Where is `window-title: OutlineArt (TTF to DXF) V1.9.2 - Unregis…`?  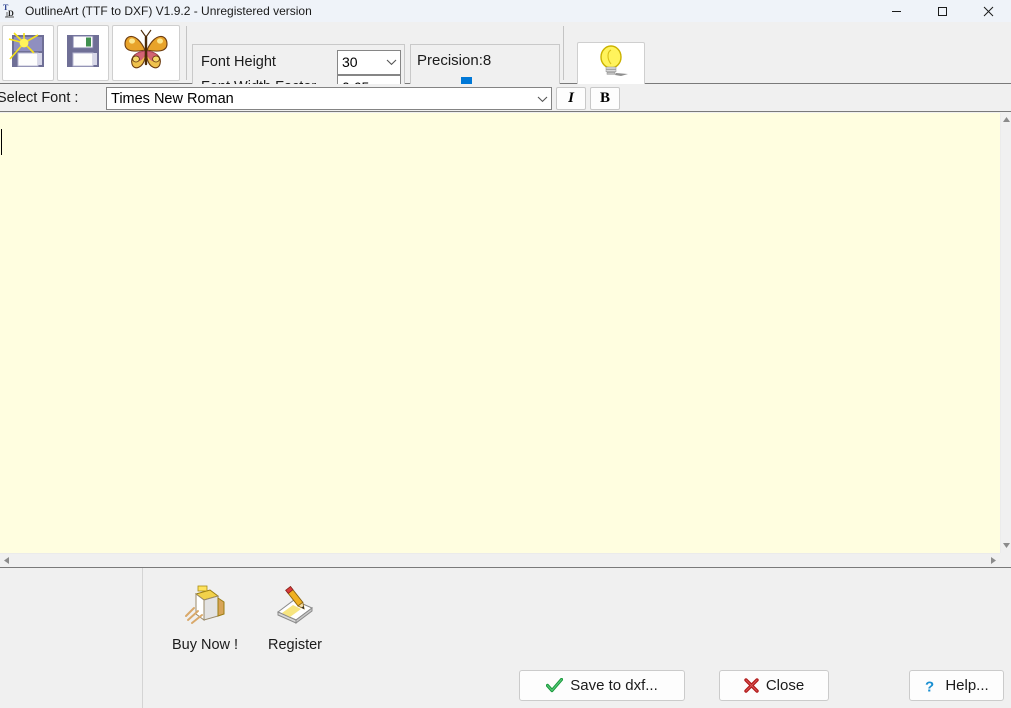 window-title: OutlineArt (TTF to DXF) V1.9.2 - Unregis… is located at coordinates (168, 11).